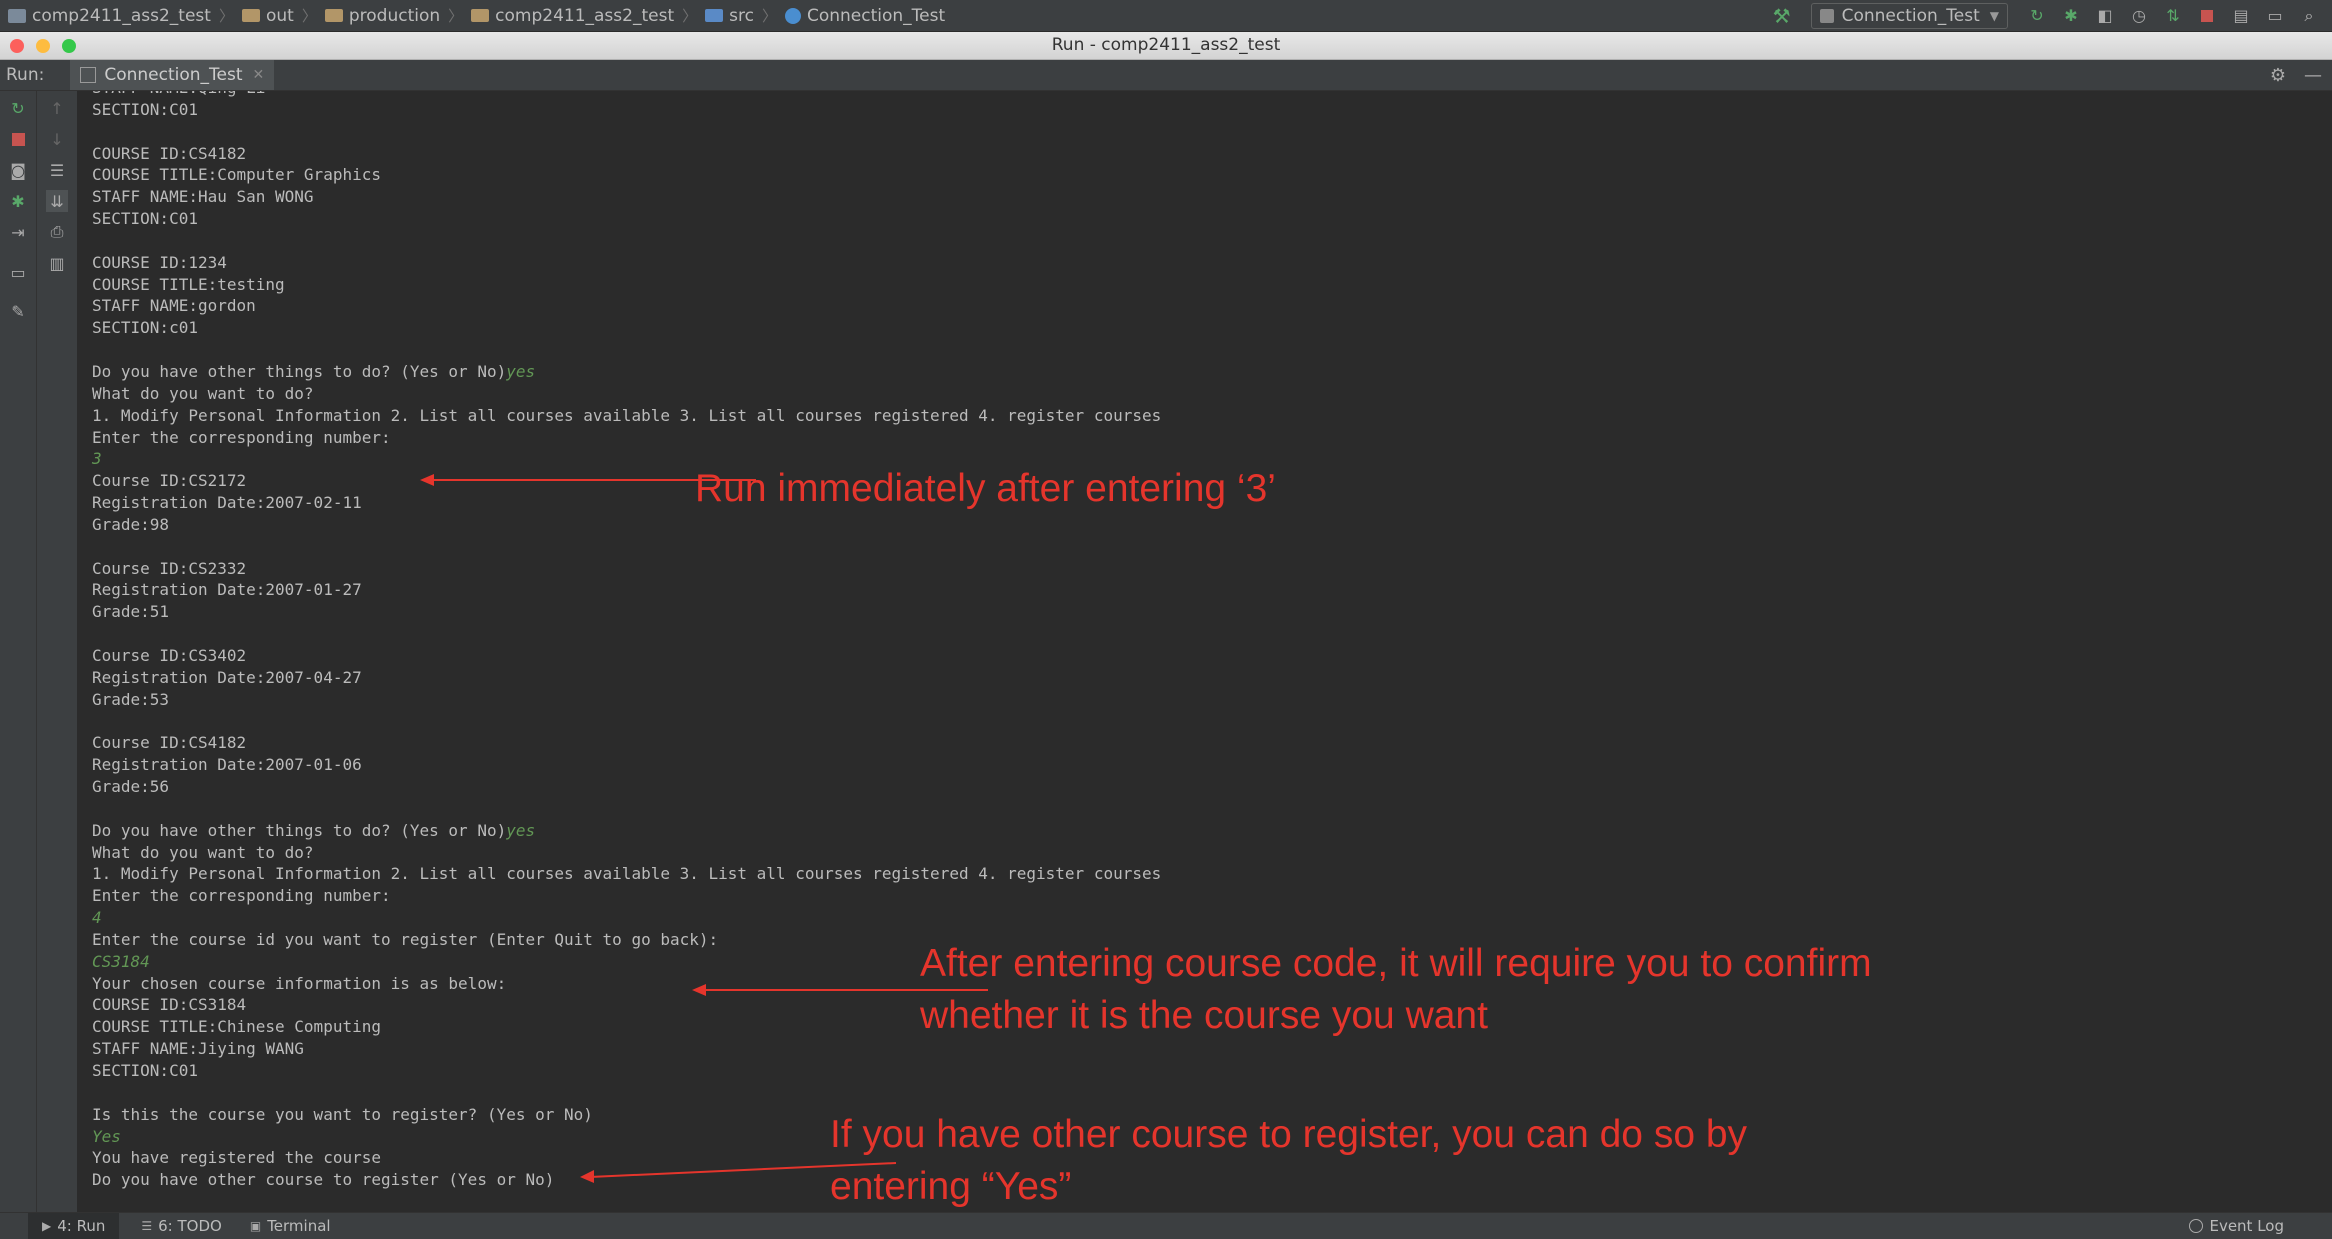 The width and height of the screenshot is (2332, 1239). Describe the element at coordinates (236, 1158) in the screenshot. I see `console-line-text: You have registered the course` at that location.